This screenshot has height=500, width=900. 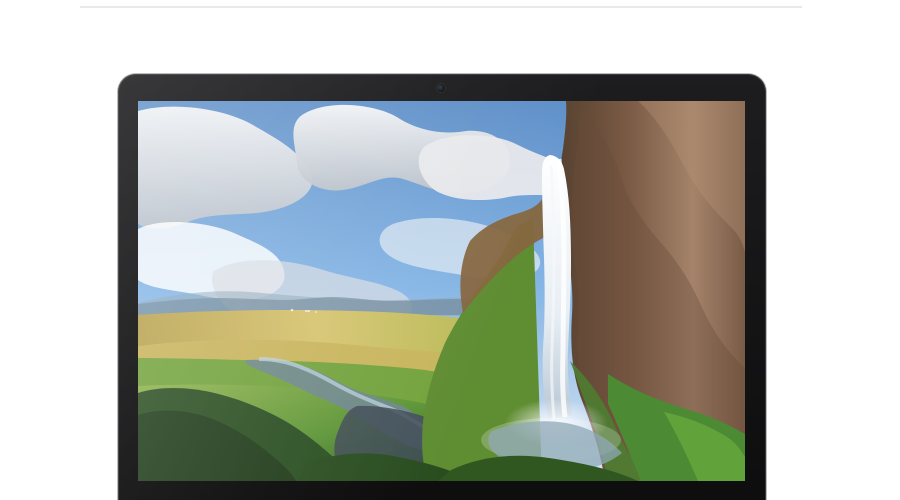 I want to click on top-divider-line, so click(x=441, y=7).